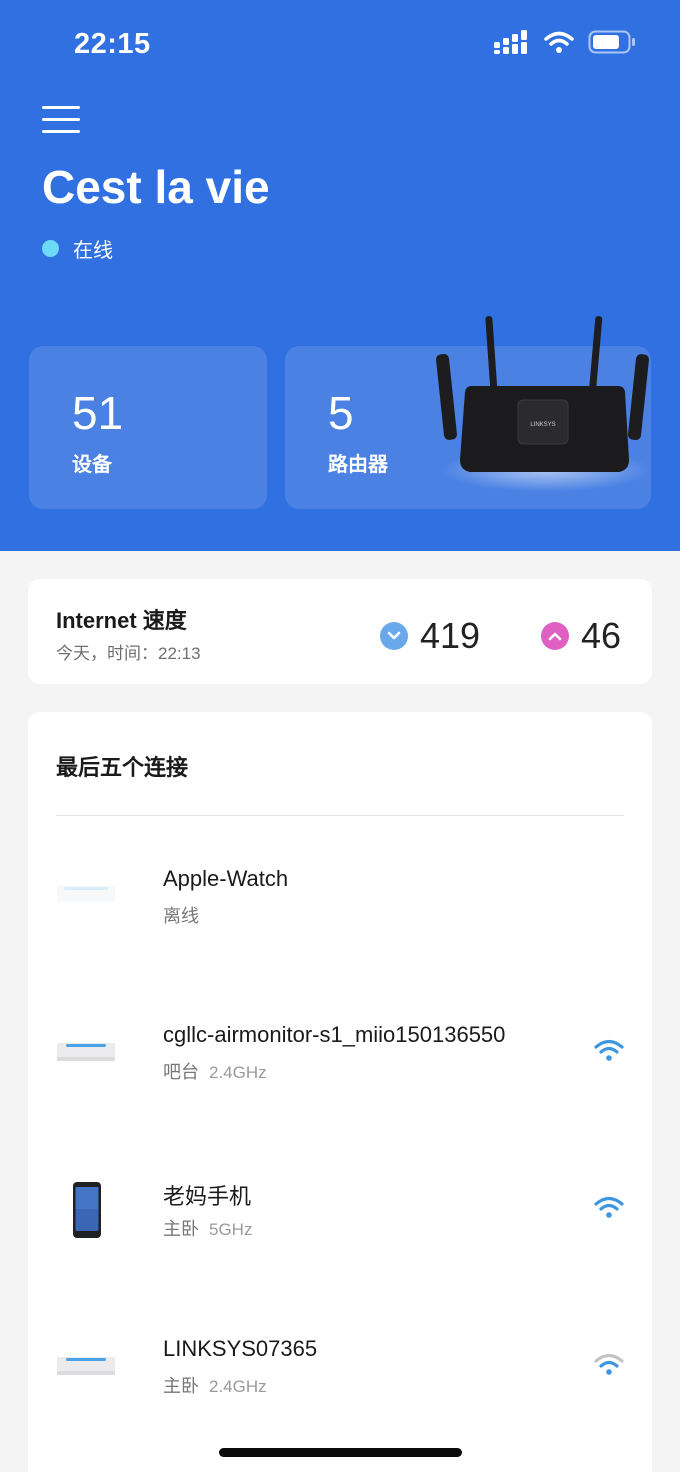  I want to click on upload-arrow-icon, so click(555, 636).